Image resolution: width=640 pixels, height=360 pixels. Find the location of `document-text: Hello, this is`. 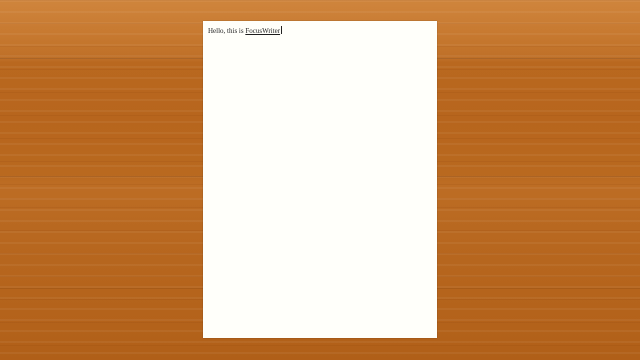

document-text: Hello, this is is located at coordinates (227, 31).